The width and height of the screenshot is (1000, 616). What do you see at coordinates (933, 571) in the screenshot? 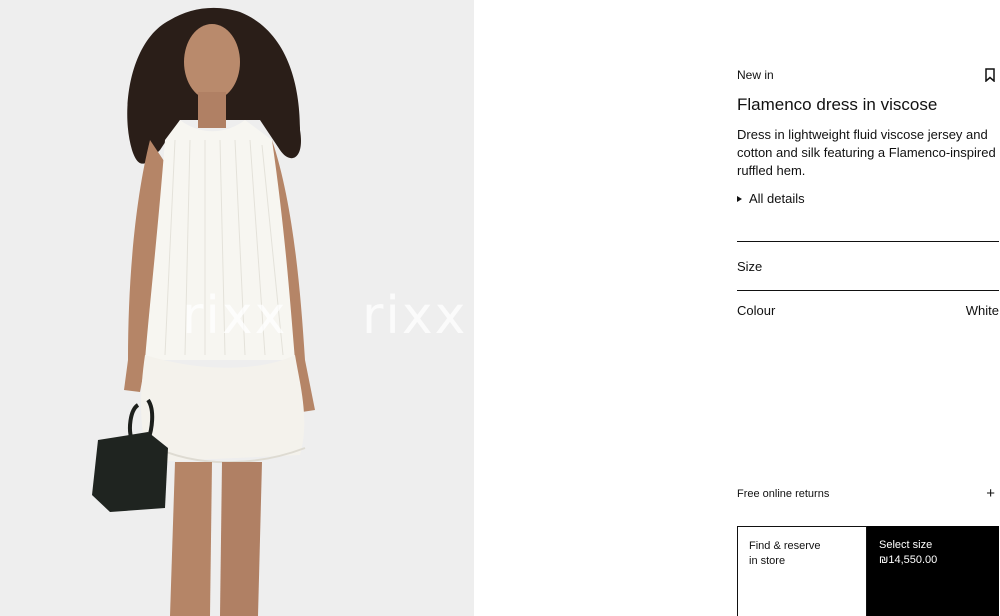
I see `select-size-button: Select size ₪14,550.00` at bounding box center [933, 571].